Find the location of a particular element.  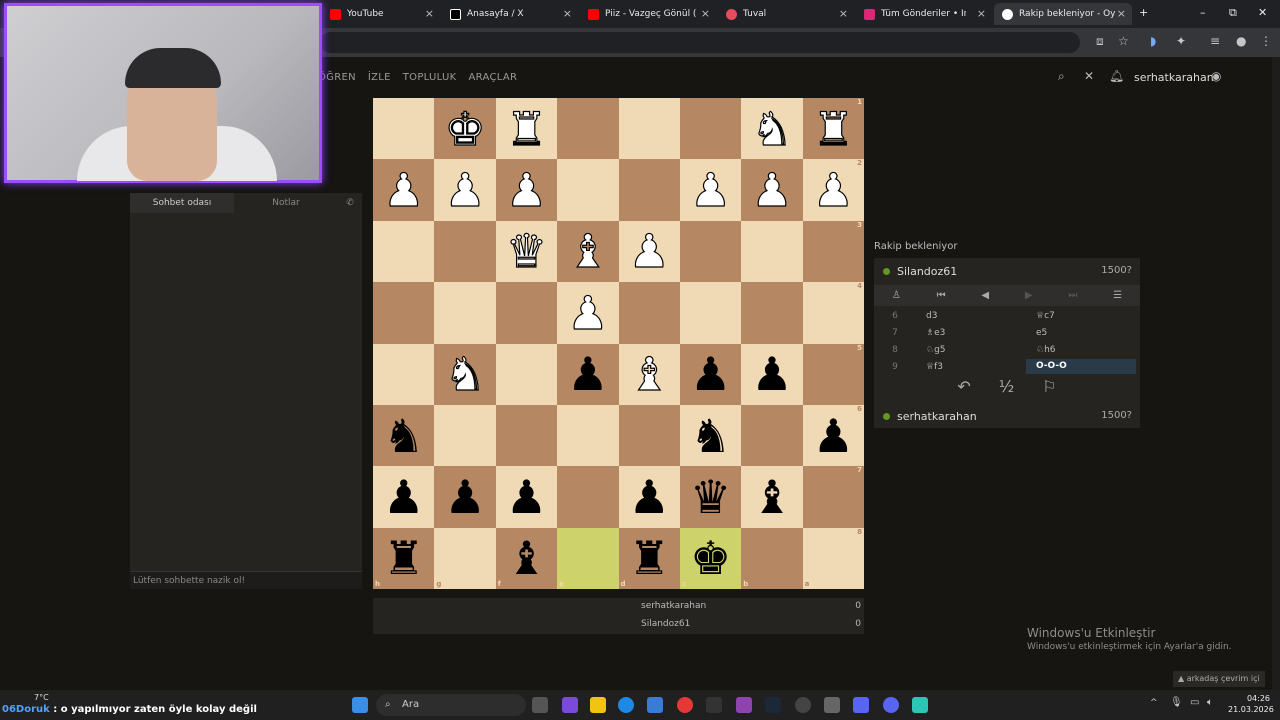

next-move-icon: ▶ is located at coordinates (1029, 295).